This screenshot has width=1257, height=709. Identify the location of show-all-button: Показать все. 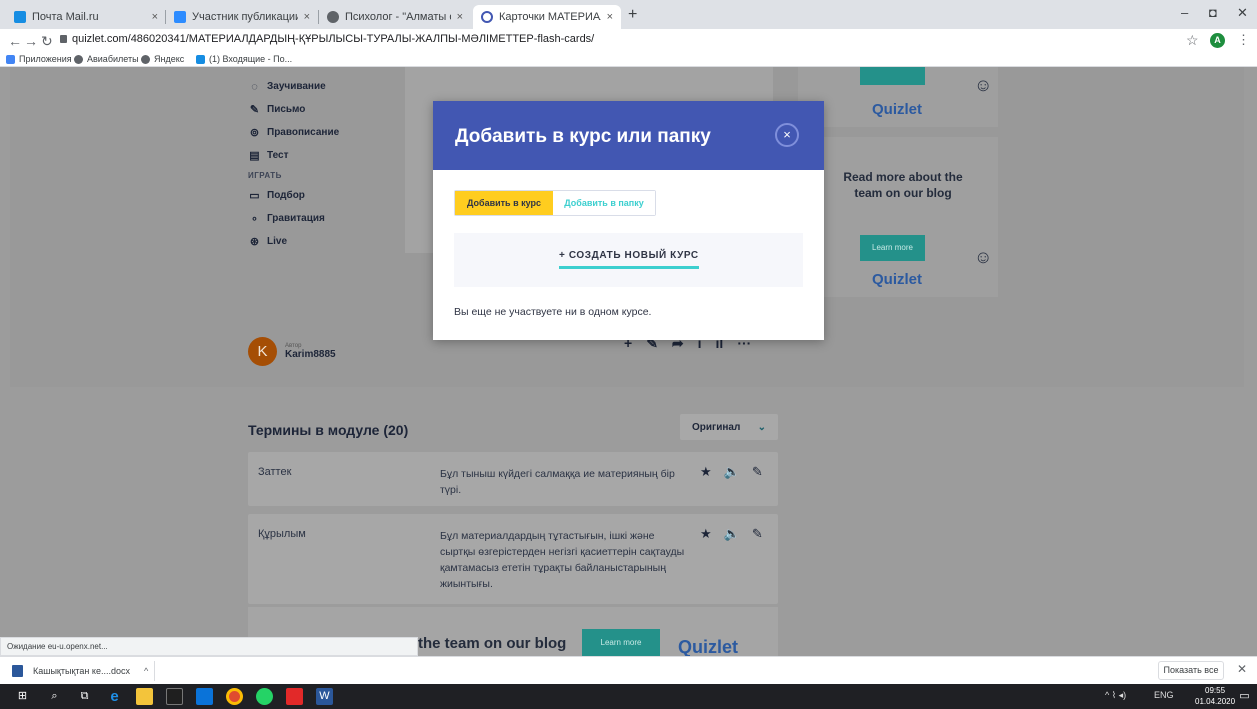
(1191, 670).